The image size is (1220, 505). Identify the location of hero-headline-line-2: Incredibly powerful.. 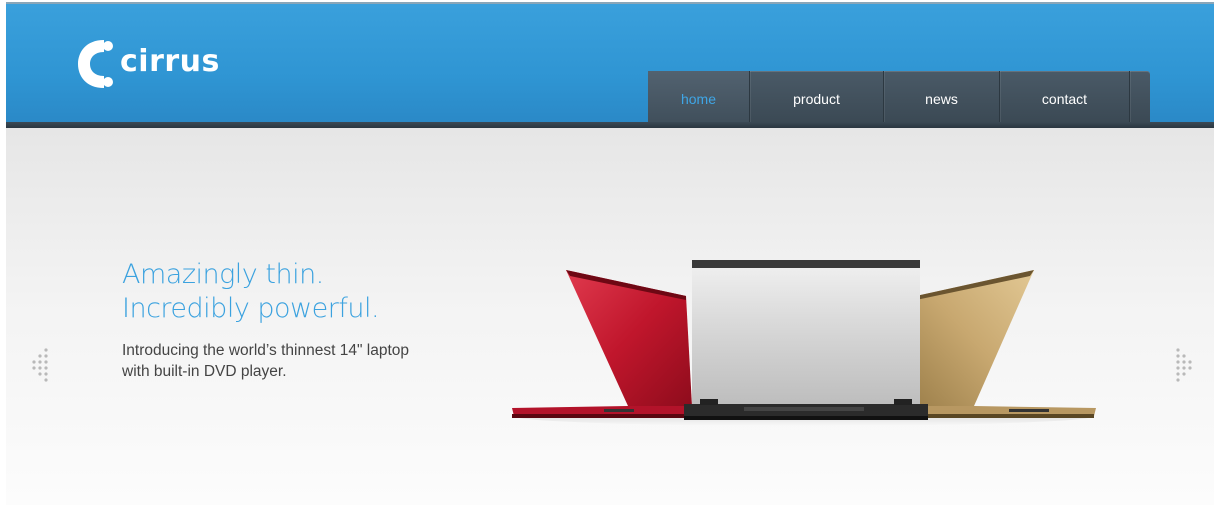
(251, 308).